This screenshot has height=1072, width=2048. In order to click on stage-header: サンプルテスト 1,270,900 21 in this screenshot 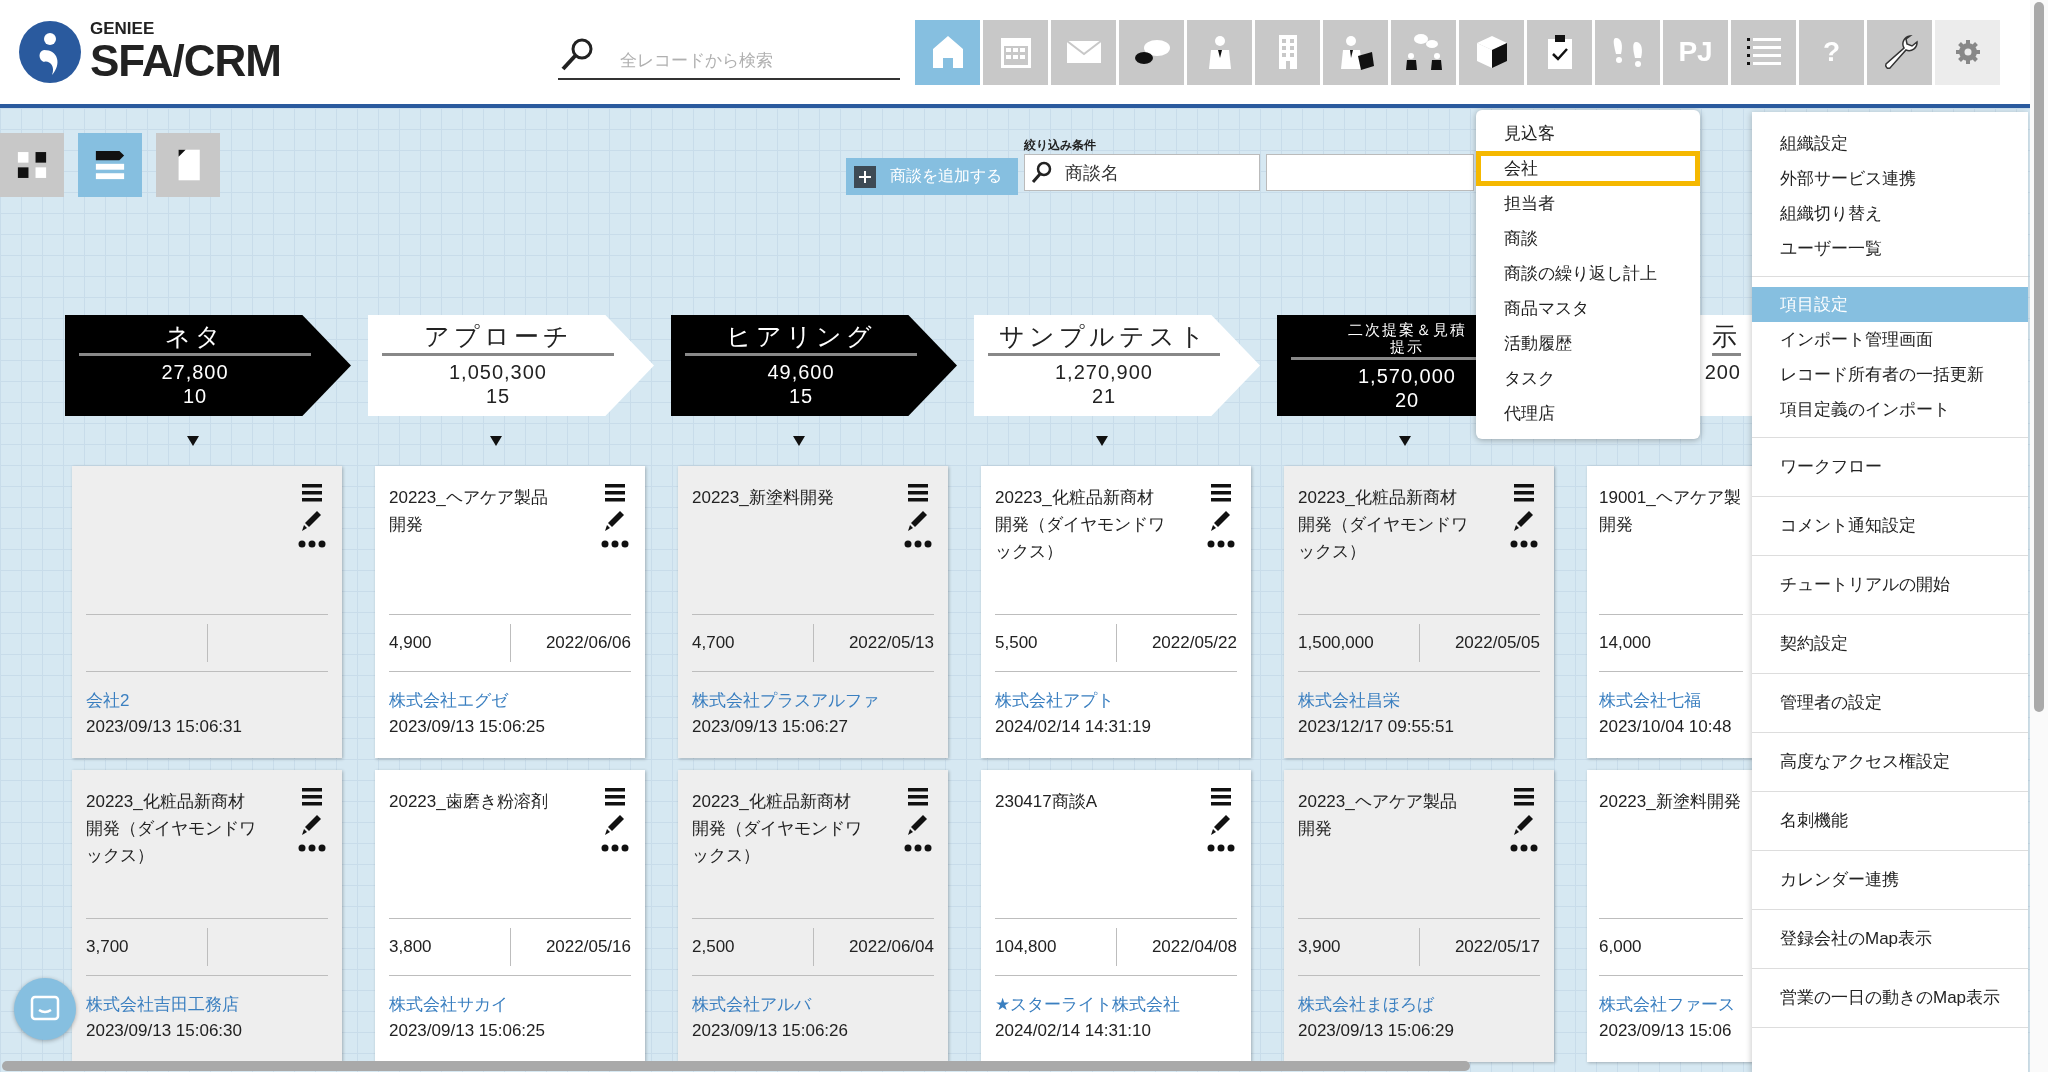, I will do `click(1117, 365)`.